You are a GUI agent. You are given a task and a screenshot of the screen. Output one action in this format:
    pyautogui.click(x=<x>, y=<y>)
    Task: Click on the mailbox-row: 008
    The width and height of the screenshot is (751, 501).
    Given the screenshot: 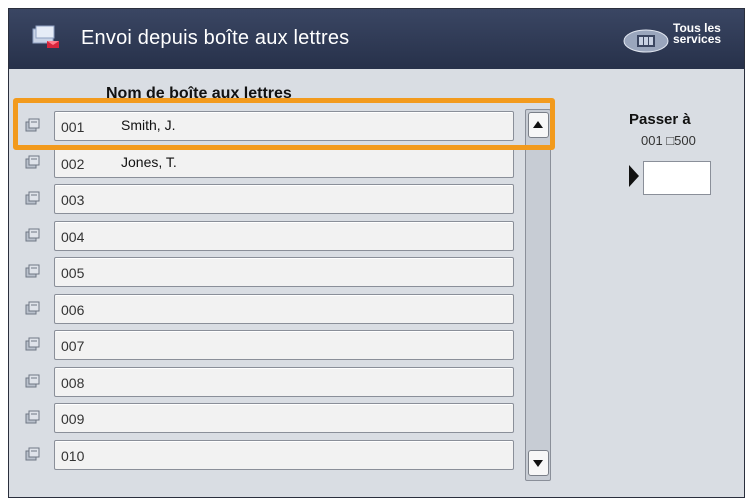 What is the action you would take?
    pyautogui.click(x=269, y=382)
    